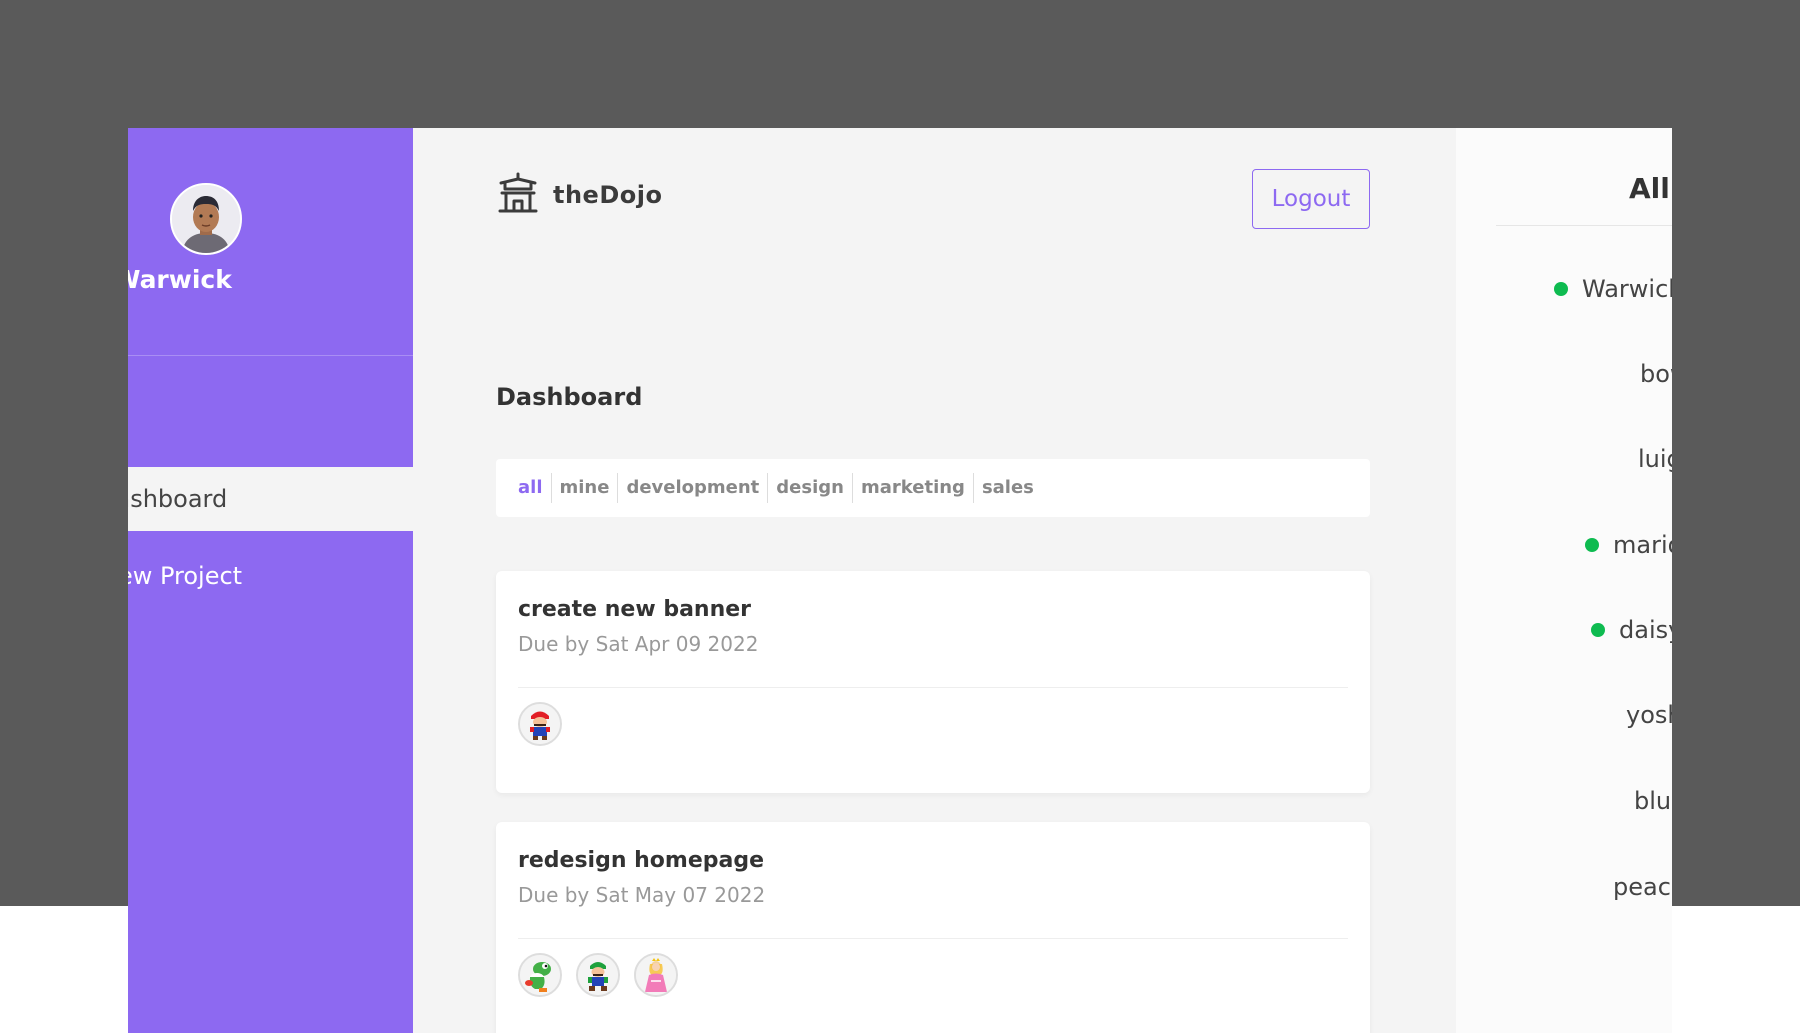 This screenshot has height=1033, width=1800. What do you see at coordinates (1645, 630) in the screenshot?
I see `user-name: daisy` at bounding box center [1645, 630].